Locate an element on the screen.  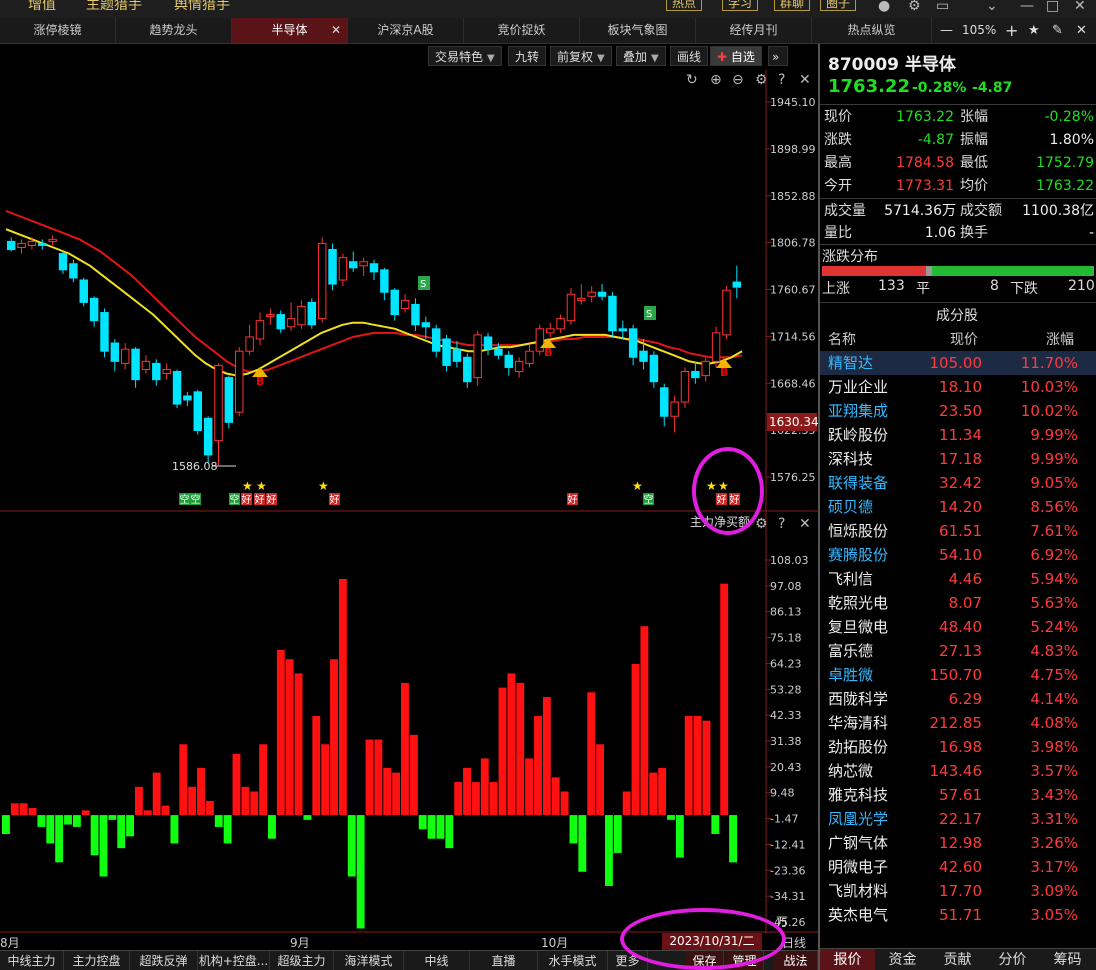
study-button: 学习 is located at coordinates (740, 5).